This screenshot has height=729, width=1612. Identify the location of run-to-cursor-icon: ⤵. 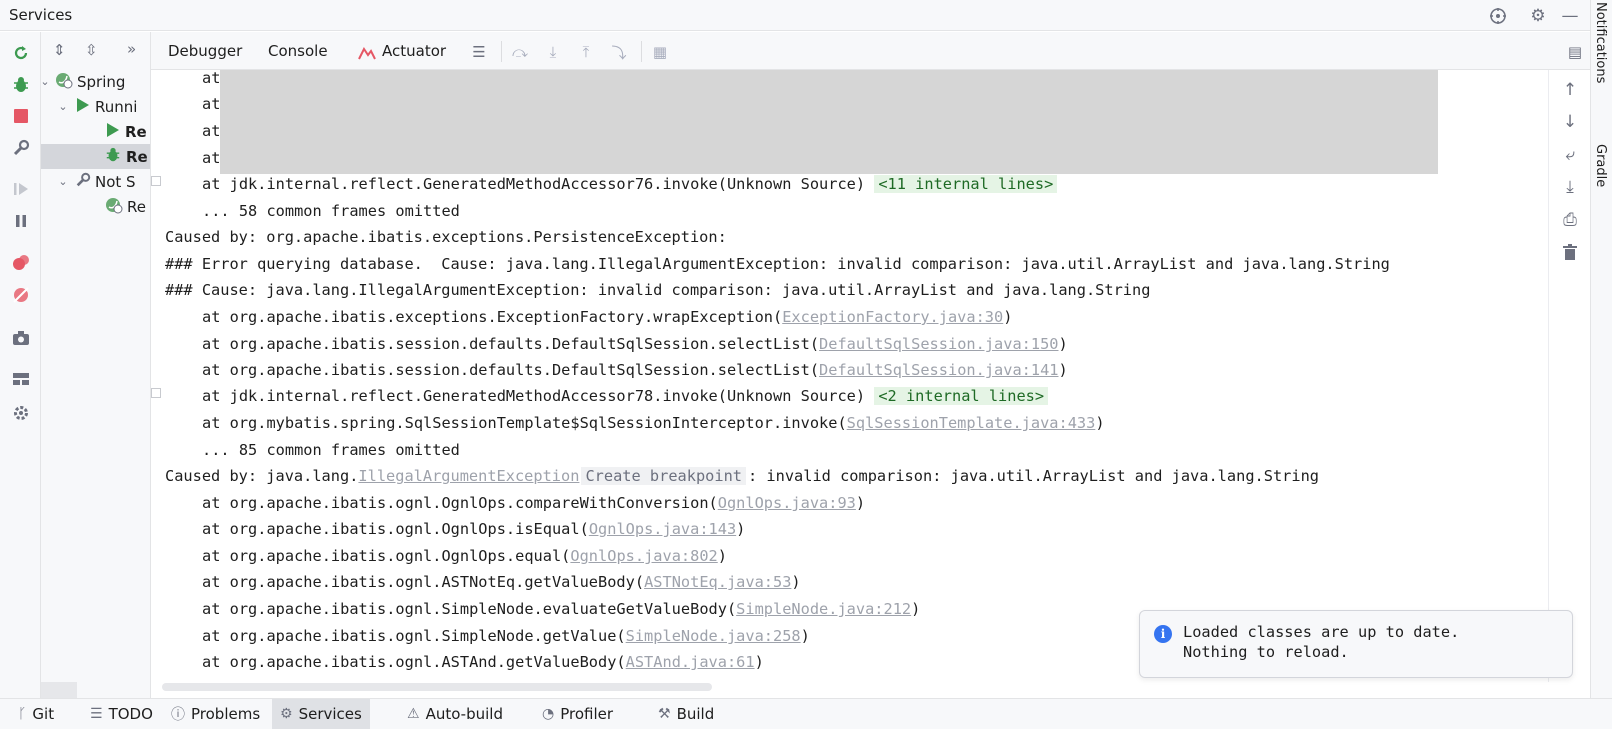
(619, 52).